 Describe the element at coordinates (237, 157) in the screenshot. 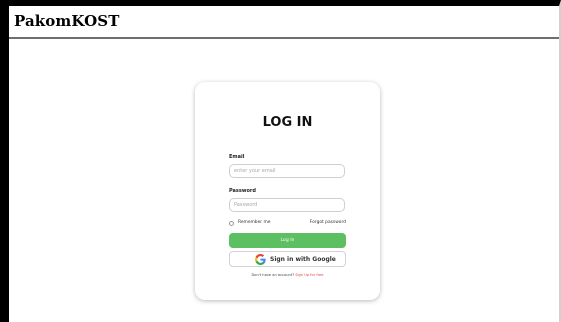

I see `email-label: Email` at that location.